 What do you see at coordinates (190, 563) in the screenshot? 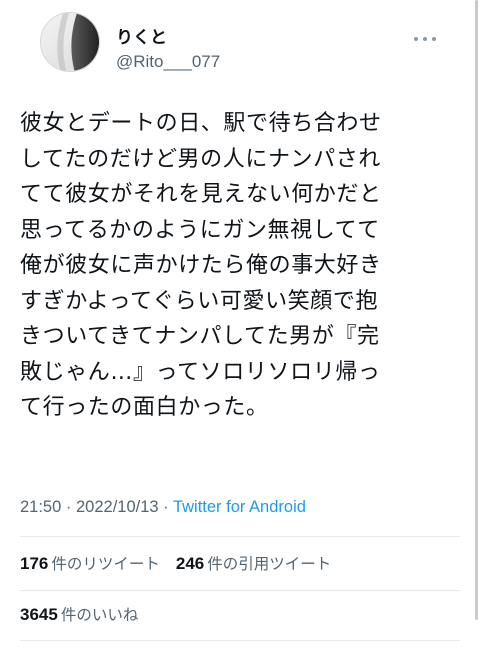
I see `quote-count: 246` at bounding box center [190, 563].